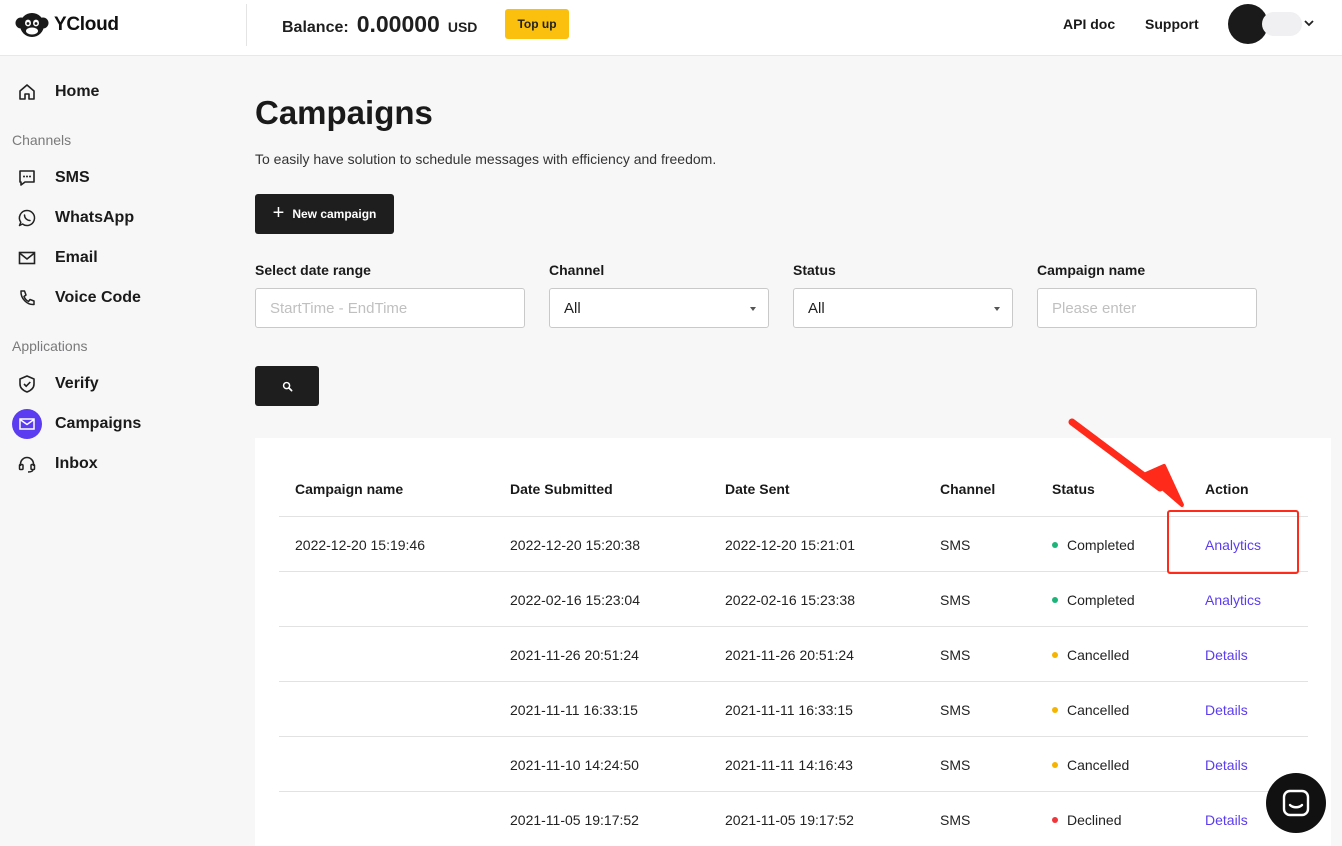 The width and height of the screenshot is (1342, 846). Describe the element at coordinates (86, 24) in the screenshot. I see `logo-text: YCloud` at that location.